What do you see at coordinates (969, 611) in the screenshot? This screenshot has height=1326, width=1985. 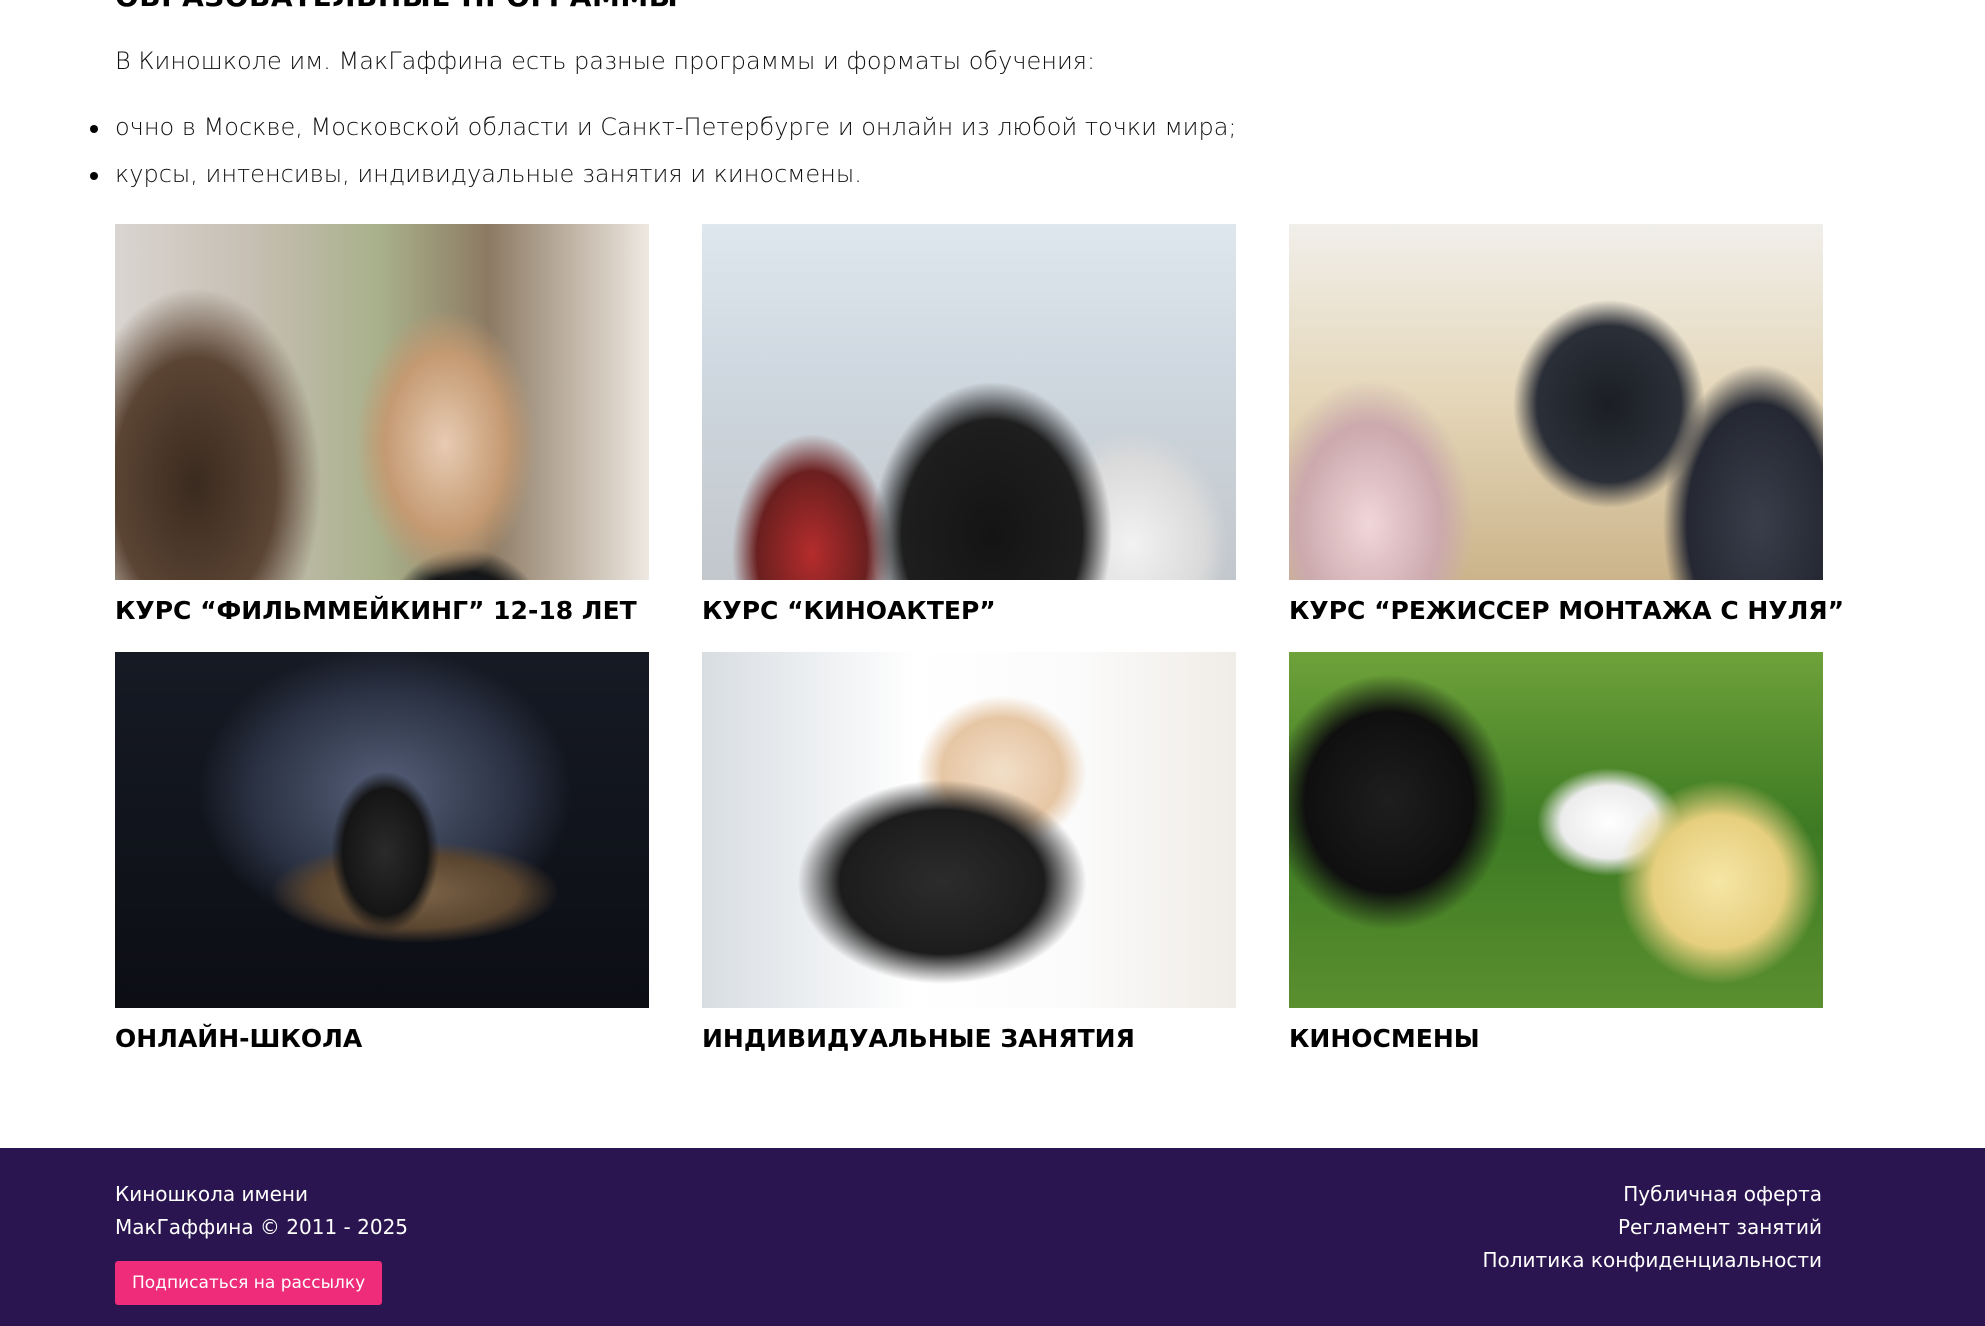 I see `program-title: КУРС “КИНОАКТЕР”` at bounding box center [969, 611].